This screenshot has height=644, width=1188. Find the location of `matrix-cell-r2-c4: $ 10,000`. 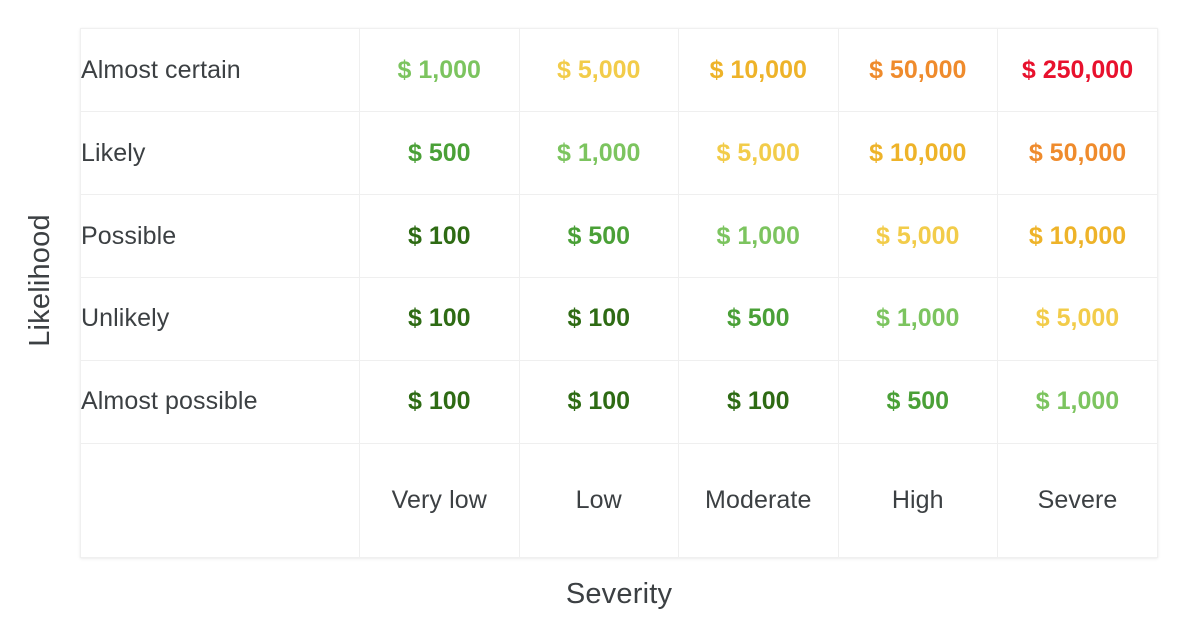

matrix-cell-r2-c4: $ 10,000 is located at coordinates (1077, 236).